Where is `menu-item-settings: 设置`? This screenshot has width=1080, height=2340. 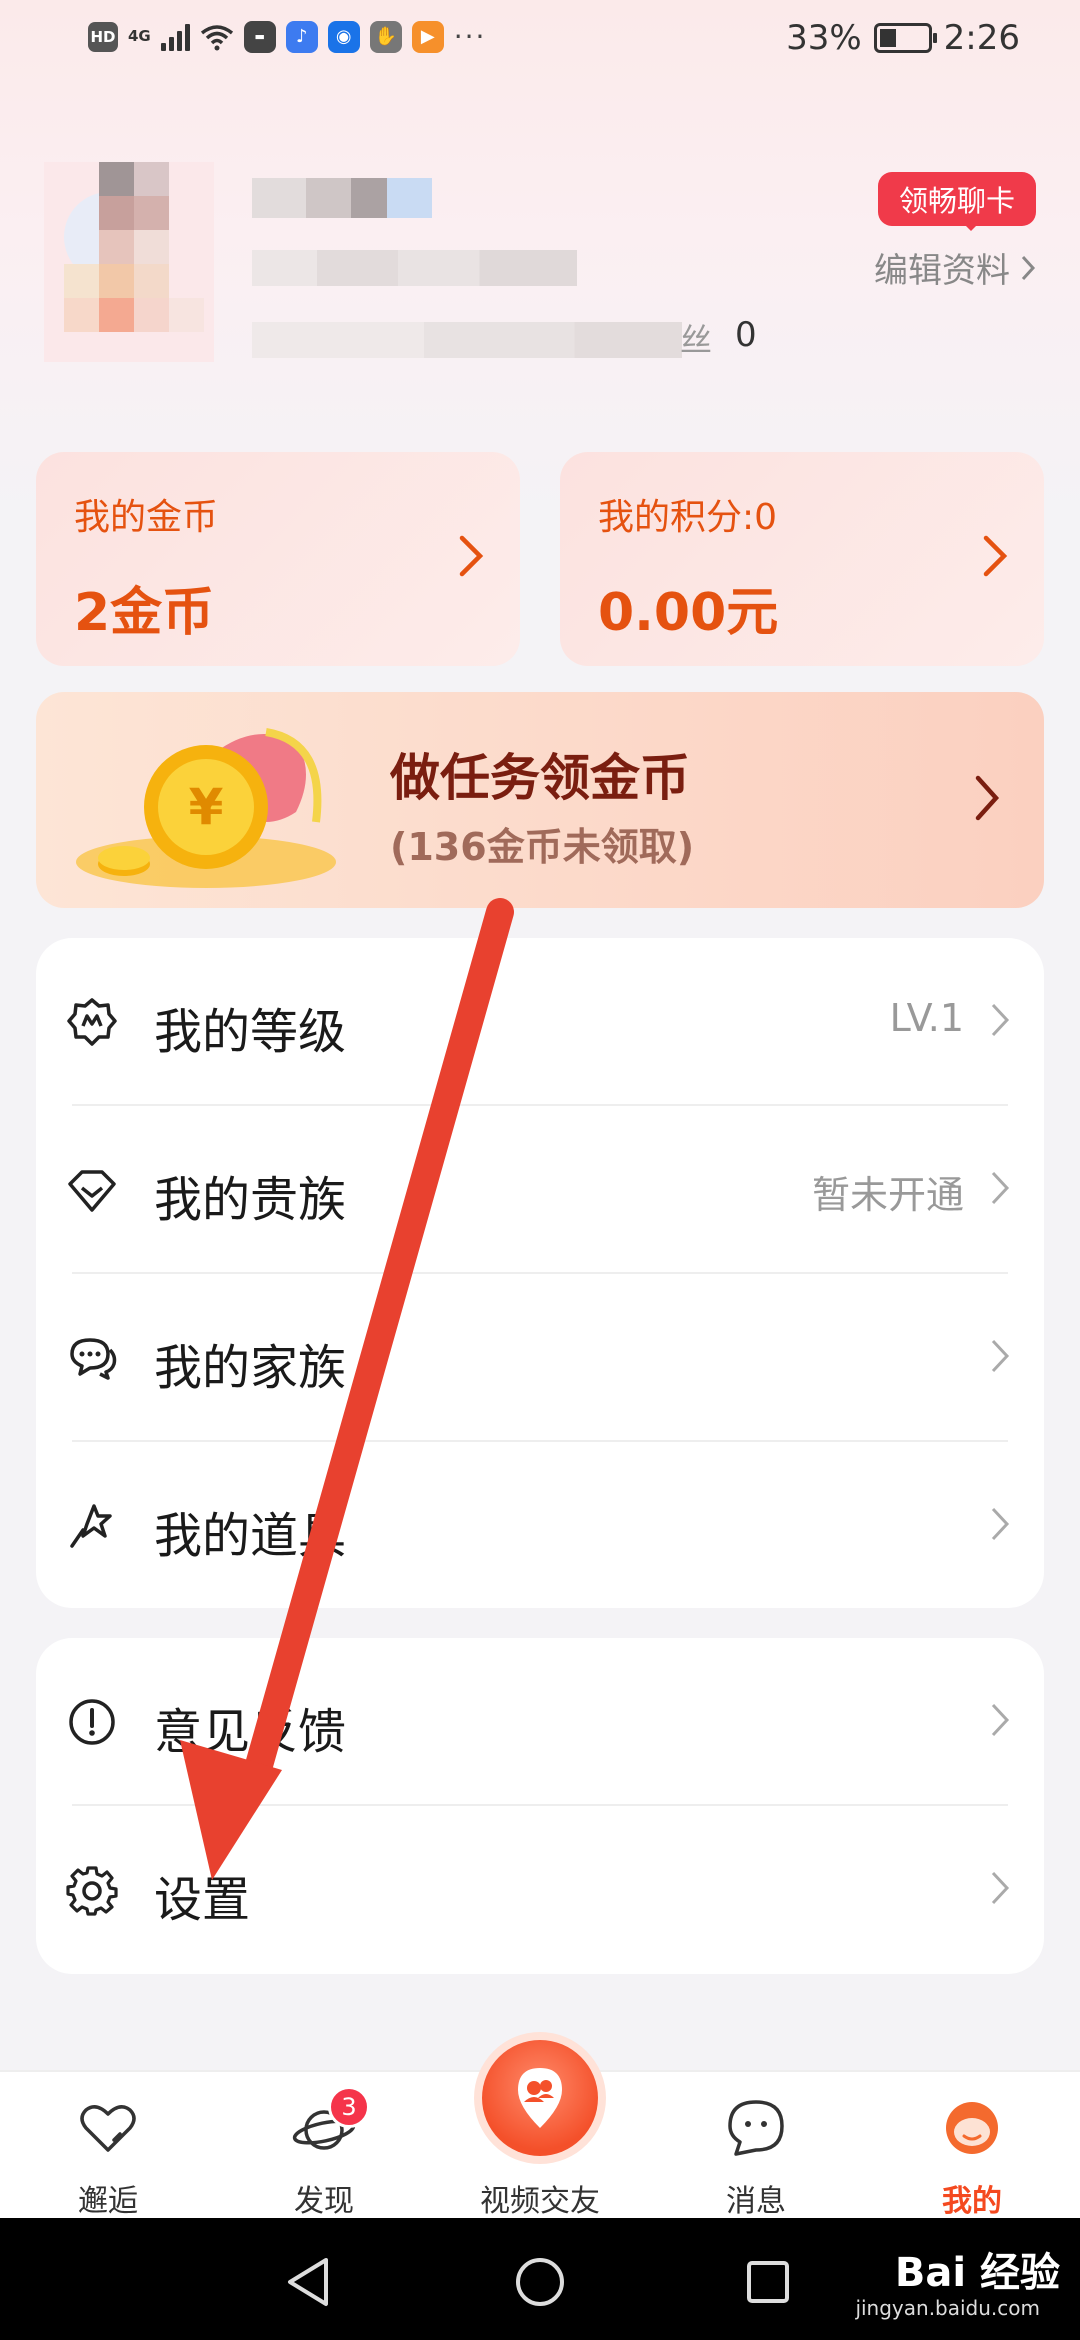 menu-item-settings: 设置 is located at coordinates (540, 1890).